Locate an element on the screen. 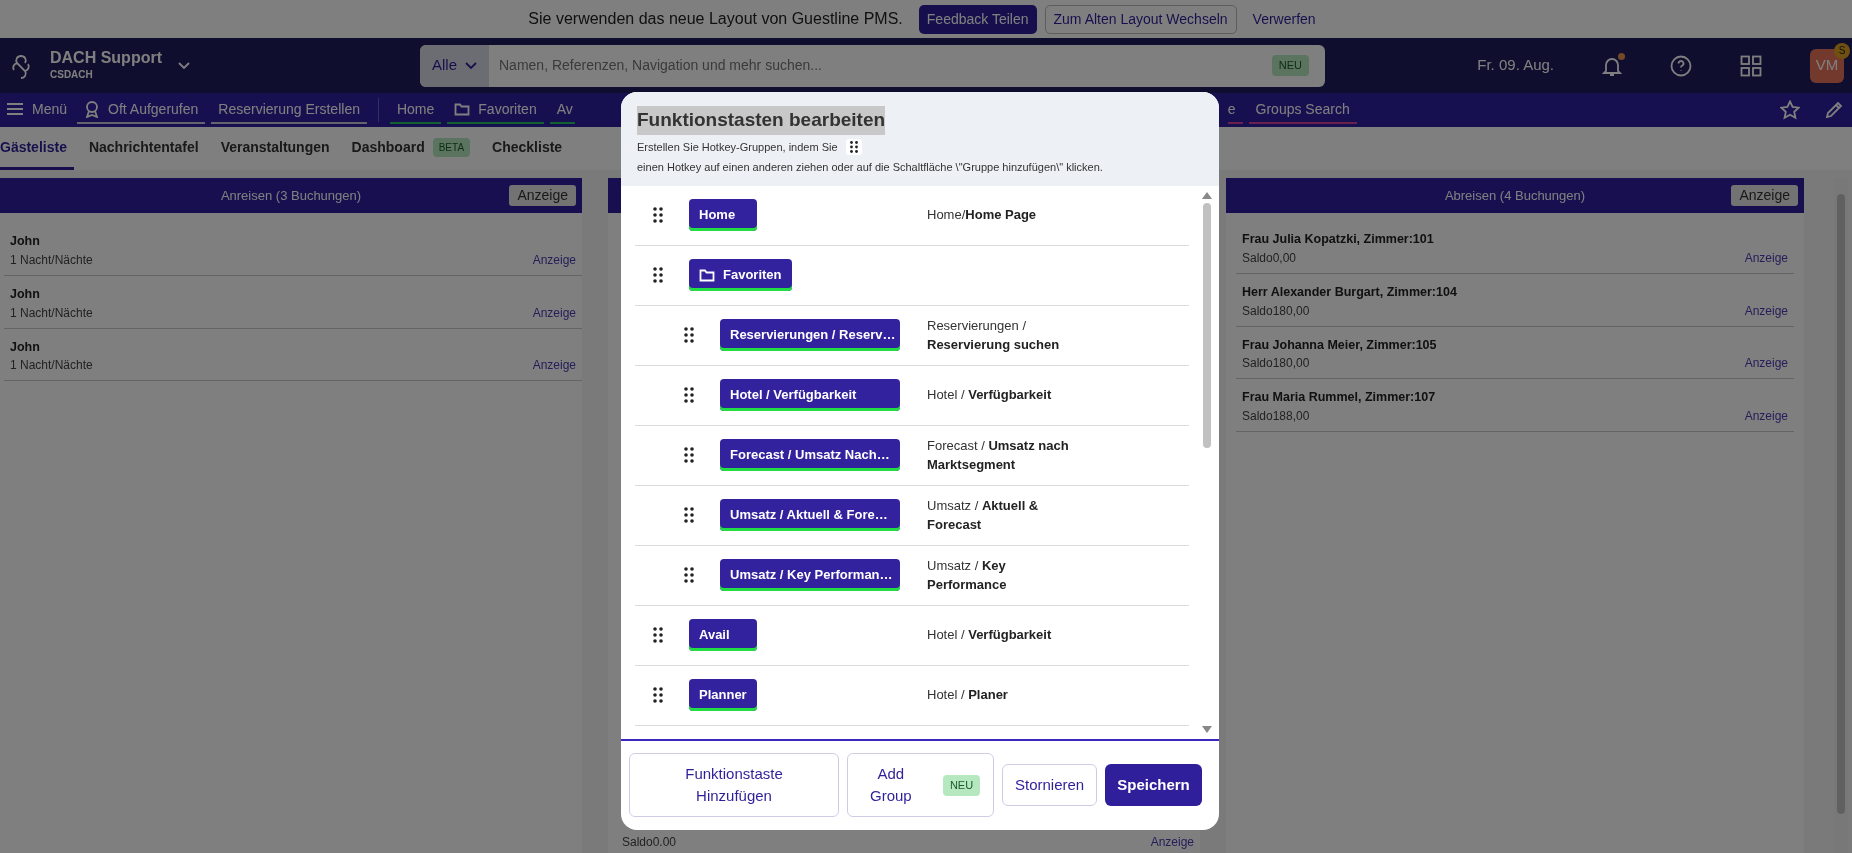 Image resolution: width=1852 pixels, height=853 pixels. dialog-description: einen Hotkey auf einen anderen ziehen oder auf die Schaltfläche \"Gruppe hinzufügen\" klicken. is located at coordinates (870, 167).